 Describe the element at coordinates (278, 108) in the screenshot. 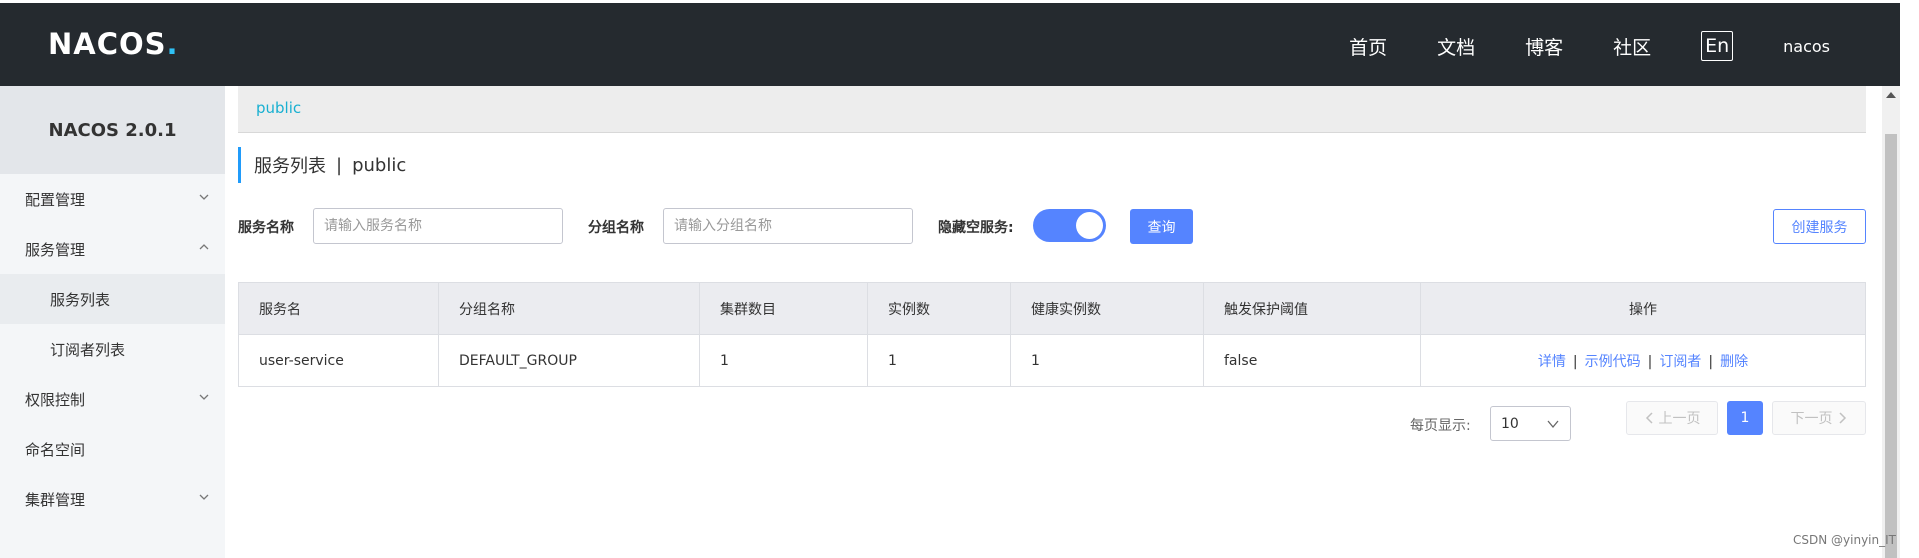

I see `namespace-public-link: public` at that location.